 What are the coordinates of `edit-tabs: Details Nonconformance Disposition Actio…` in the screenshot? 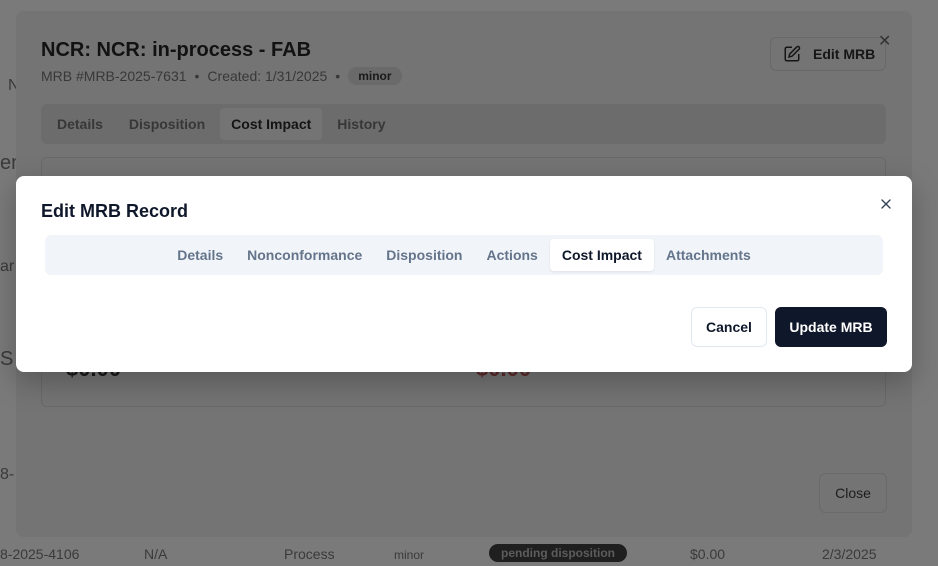 It's located at (464, 255).